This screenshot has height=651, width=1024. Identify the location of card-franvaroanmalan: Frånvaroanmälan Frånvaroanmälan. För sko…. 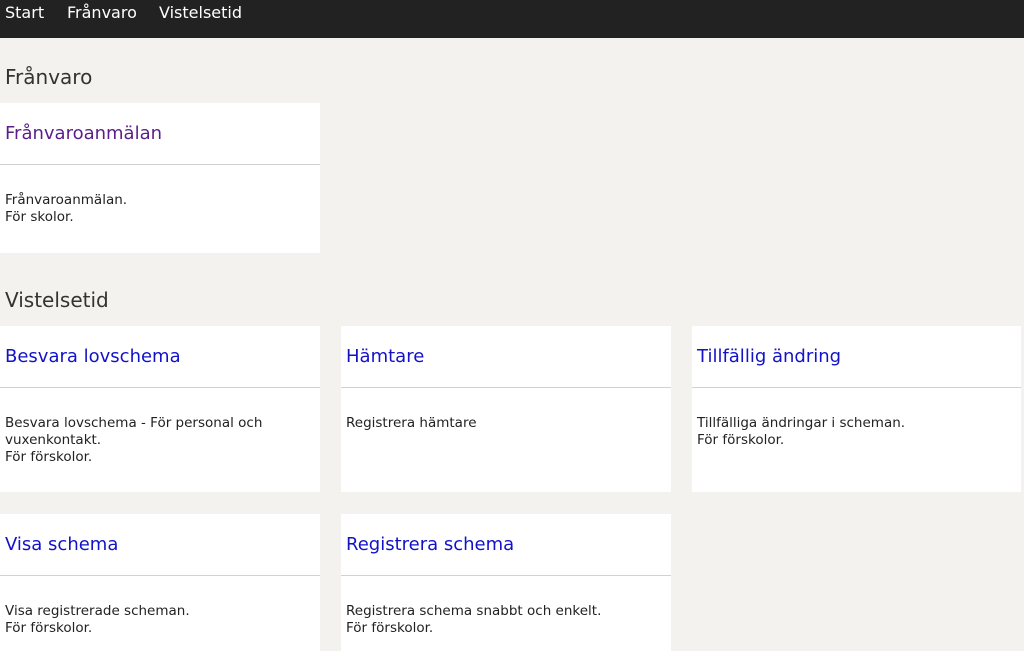
(160, 178).